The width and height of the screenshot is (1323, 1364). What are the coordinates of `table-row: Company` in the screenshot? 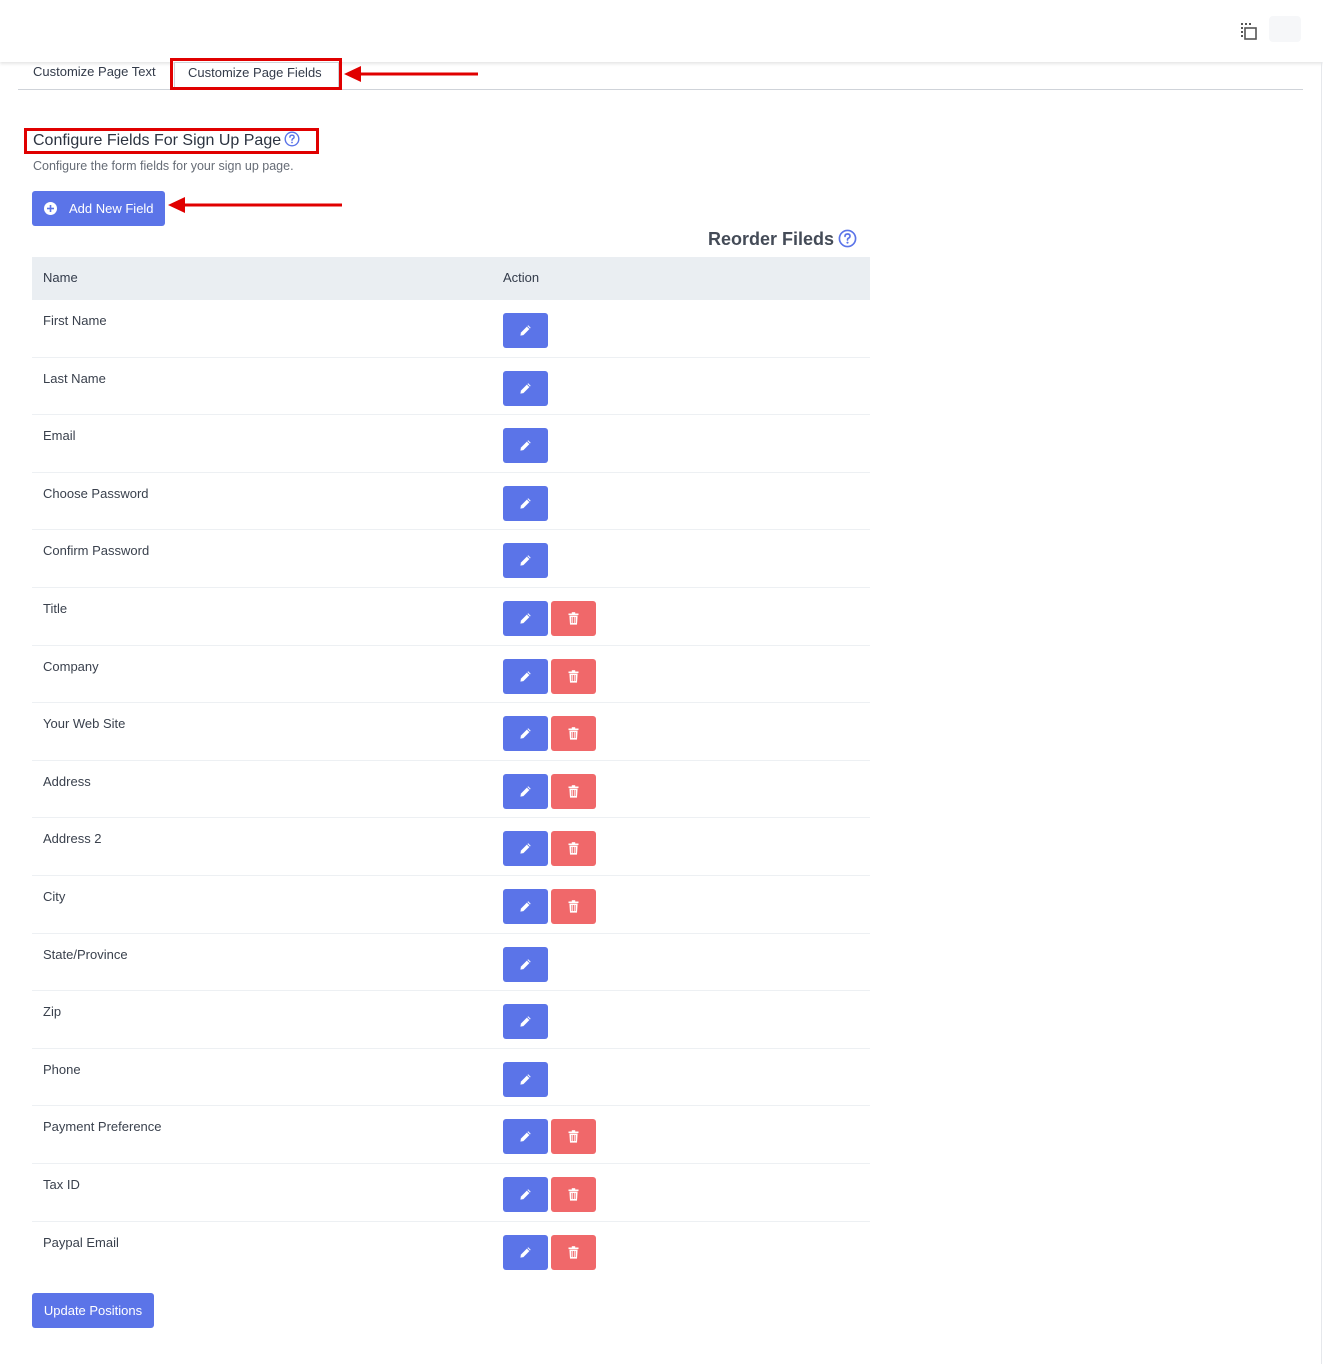 It's located at (451, 675).